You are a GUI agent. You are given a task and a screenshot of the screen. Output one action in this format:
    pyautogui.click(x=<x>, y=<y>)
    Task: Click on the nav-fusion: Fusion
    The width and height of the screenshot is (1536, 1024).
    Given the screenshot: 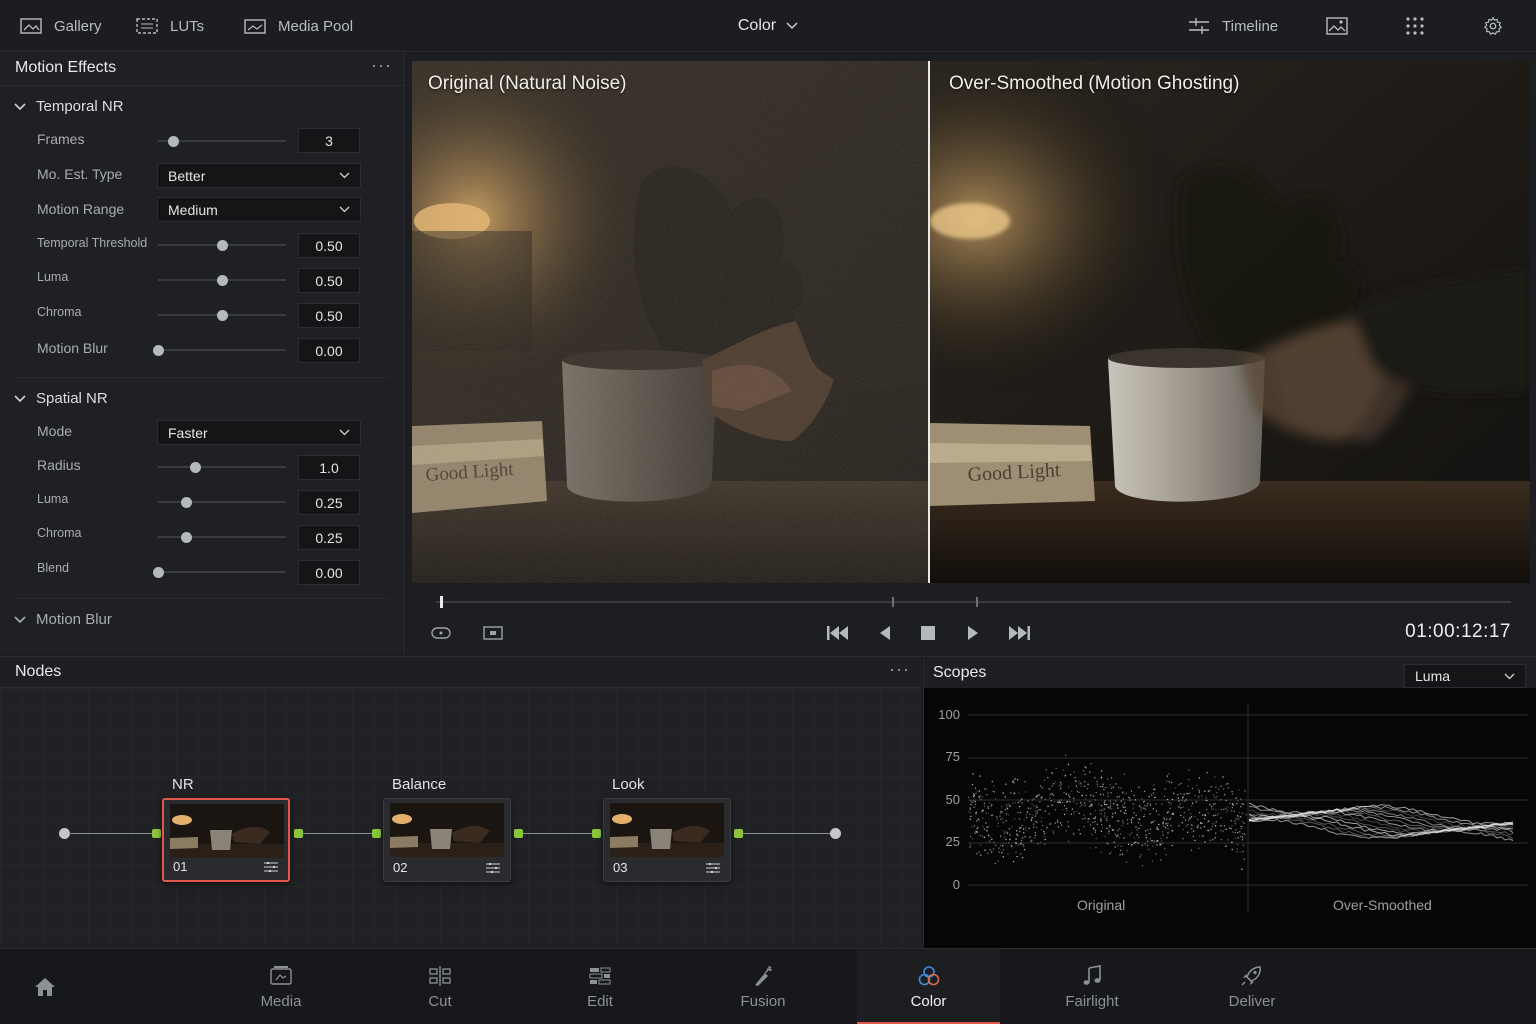 What is the action you would take?
    pyautogui.click(x=763, y=986)
    